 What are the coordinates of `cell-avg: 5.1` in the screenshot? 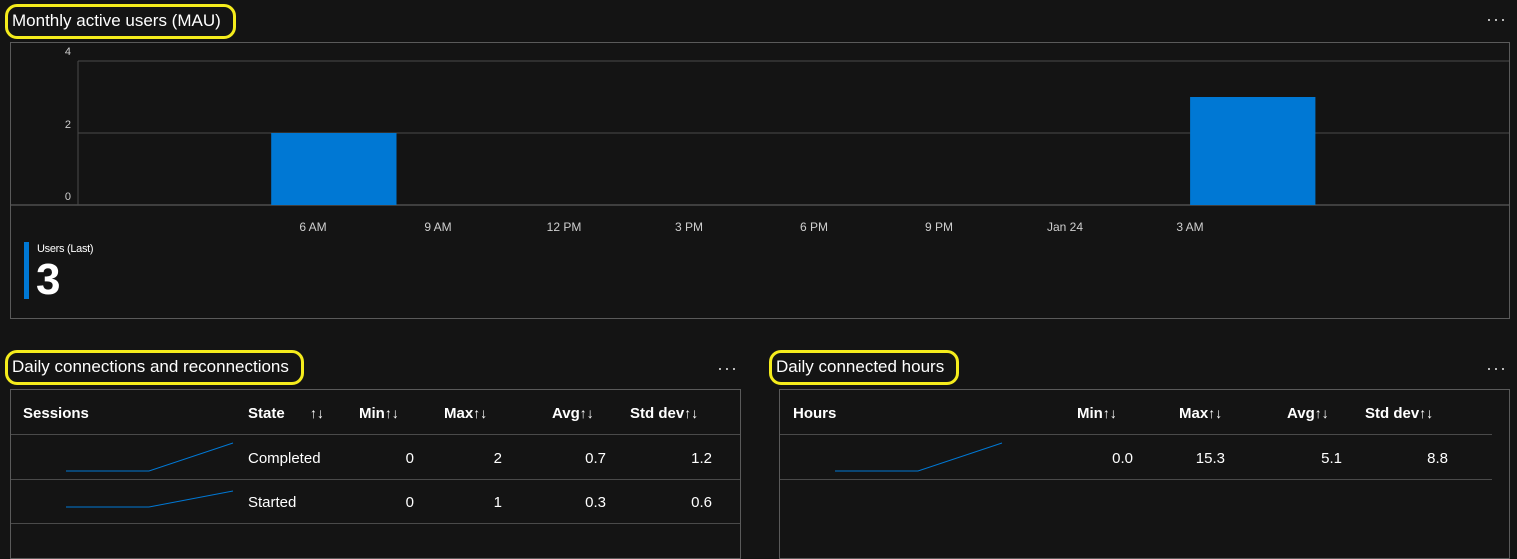 It's located at (1331, 458).